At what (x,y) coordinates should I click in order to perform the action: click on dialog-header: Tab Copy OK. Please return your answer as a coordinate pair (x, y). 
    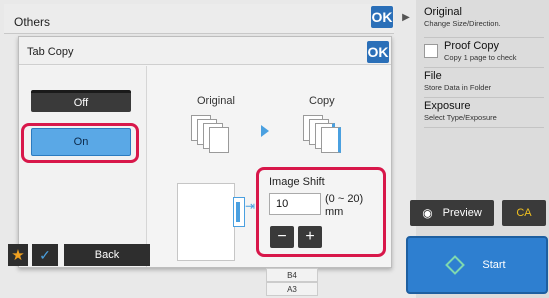
    Looking at the image, I should click on (205, 51).